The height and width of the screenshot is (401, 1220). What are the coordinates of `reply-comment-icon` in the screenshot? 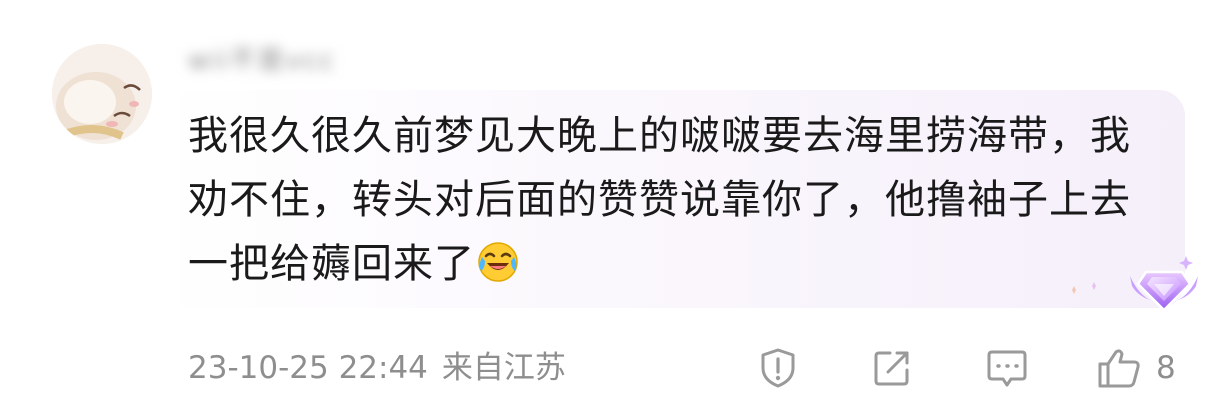 It's located at (1007, 368).